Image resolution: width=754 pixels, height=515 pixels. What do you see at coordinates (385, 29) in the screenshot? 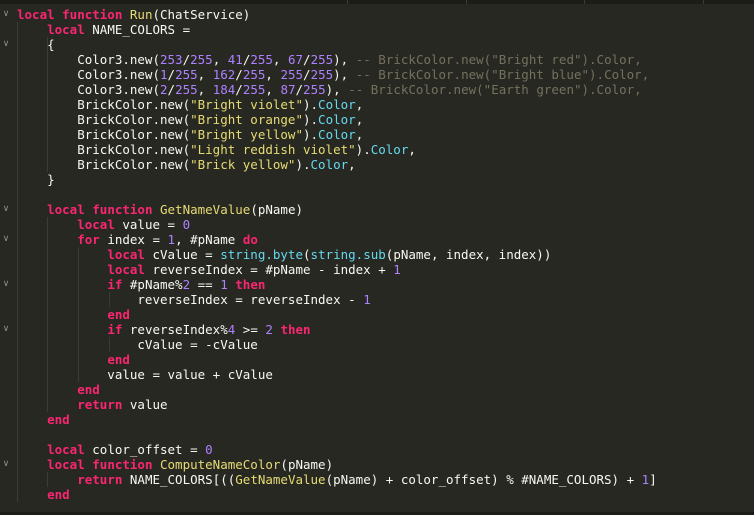
I see `code-line: local NAME_COLORS =` at bounding box center [385, 29].